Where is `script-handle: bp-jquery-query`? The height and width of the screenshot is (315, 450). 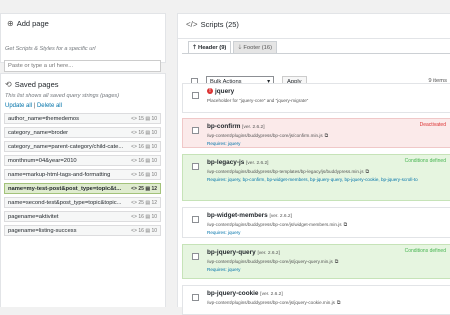 script-handle: bp-jquery-query is located at coordinates (231, 252).